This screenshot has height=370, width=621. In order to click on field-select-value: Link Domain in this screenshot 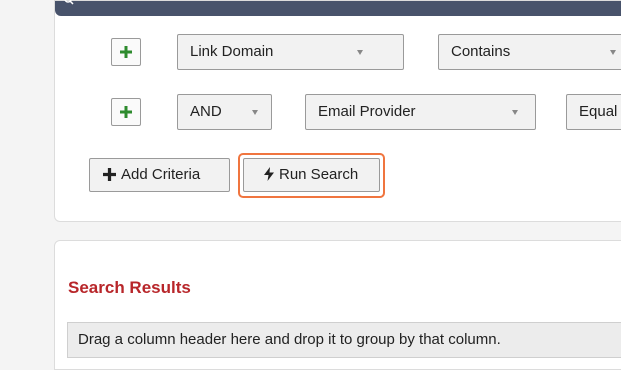, I will do `click(232, 51)`.